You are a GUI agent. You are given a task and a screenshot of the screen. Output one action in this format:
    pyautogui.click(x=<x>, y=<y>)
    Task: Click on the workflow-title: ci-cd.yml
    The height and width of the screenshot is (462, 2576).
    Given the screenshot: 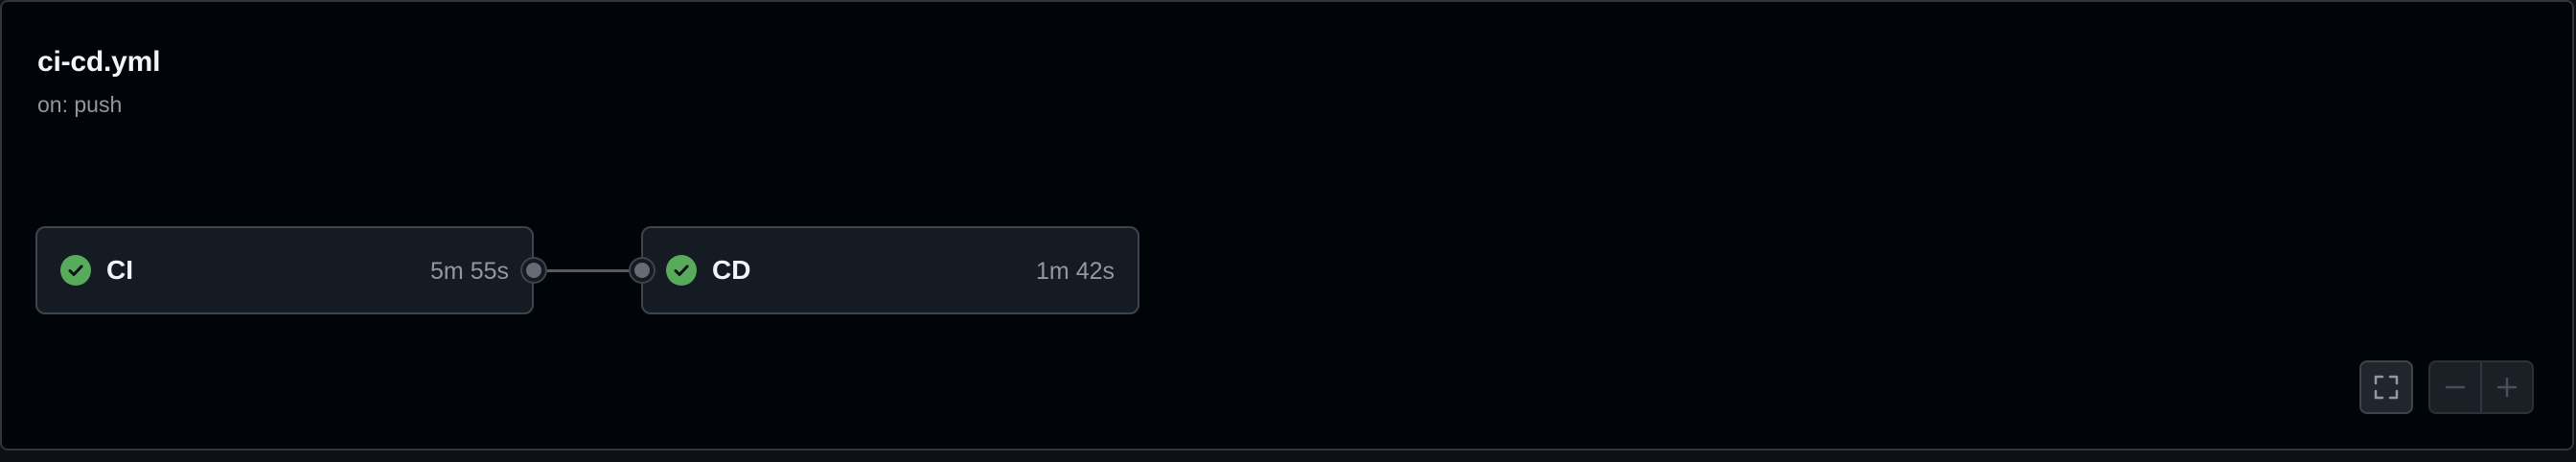 What is the action you would take?
    pyautogui.click(x=98, y=62)
    